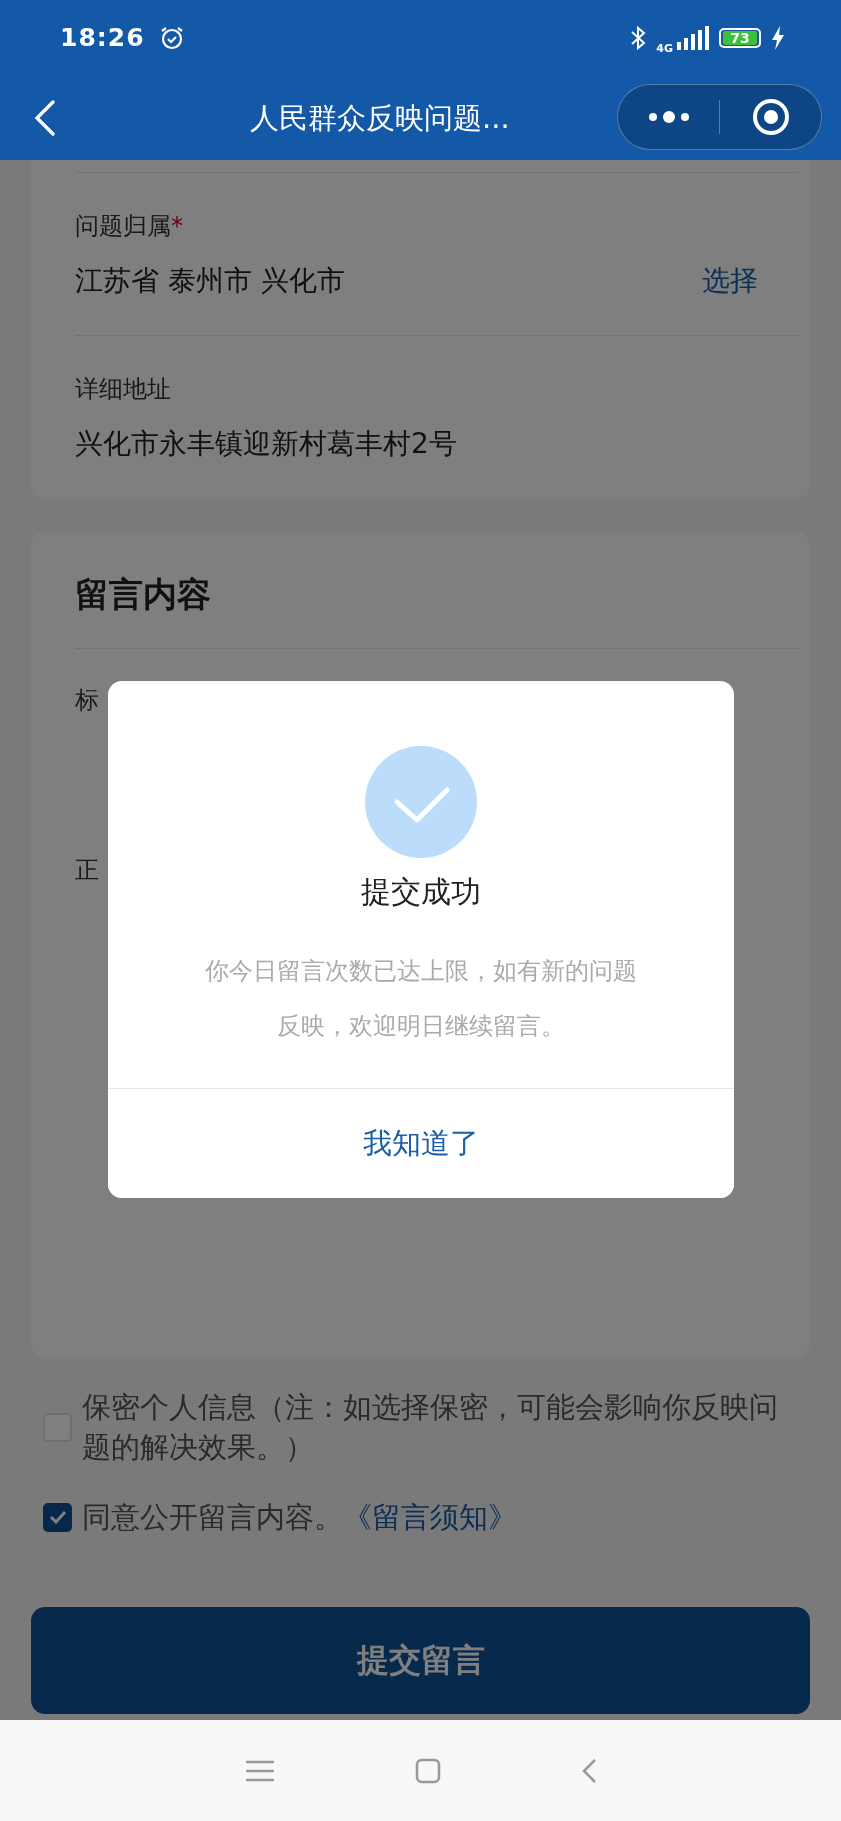 The width and height of the screenshot is (841, 1821). I want to click on charging-icon, so click(778, 37).